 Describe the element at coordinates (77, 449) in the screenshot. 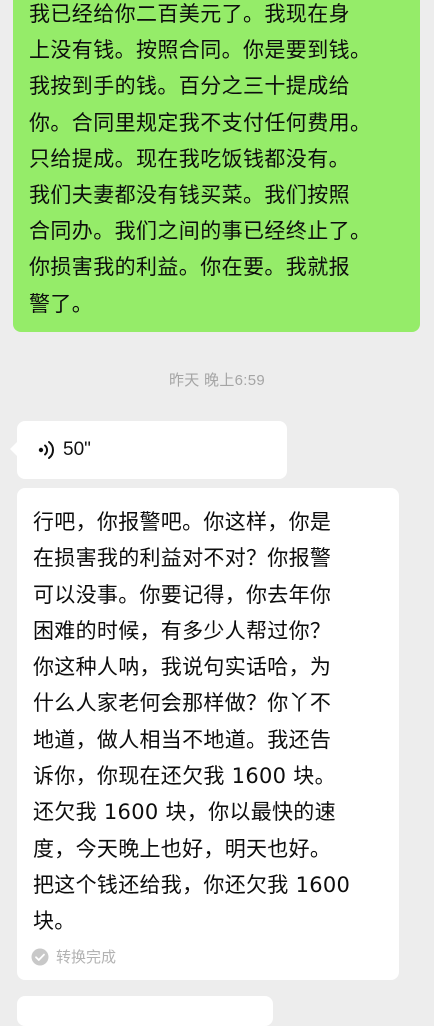

I see `voice-duration: 50"` at that location.